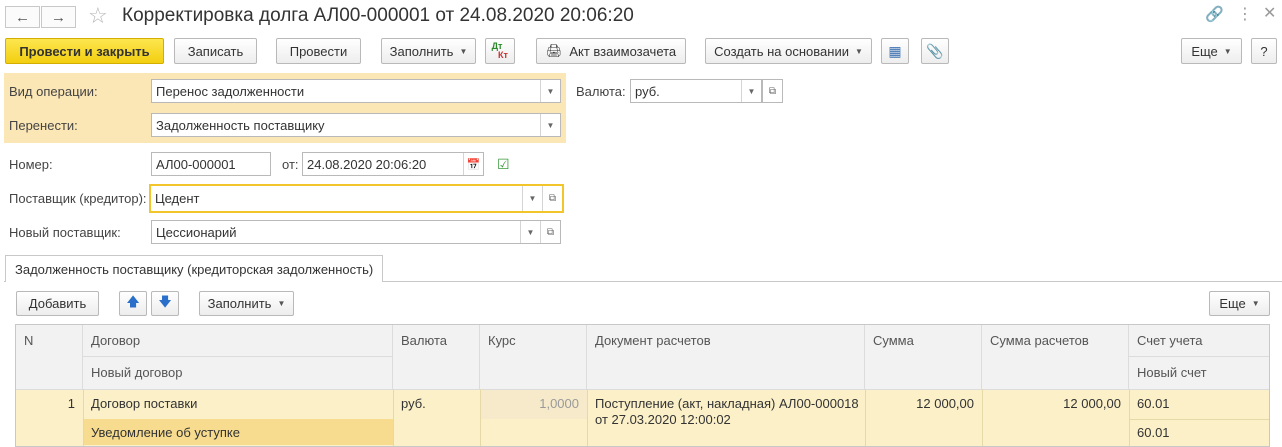 The image size is (1282, 447). Describe the element at coordinates (84, 51) in the screenshot. I see `post-and-close-button: Провести и закрыть` at that location.